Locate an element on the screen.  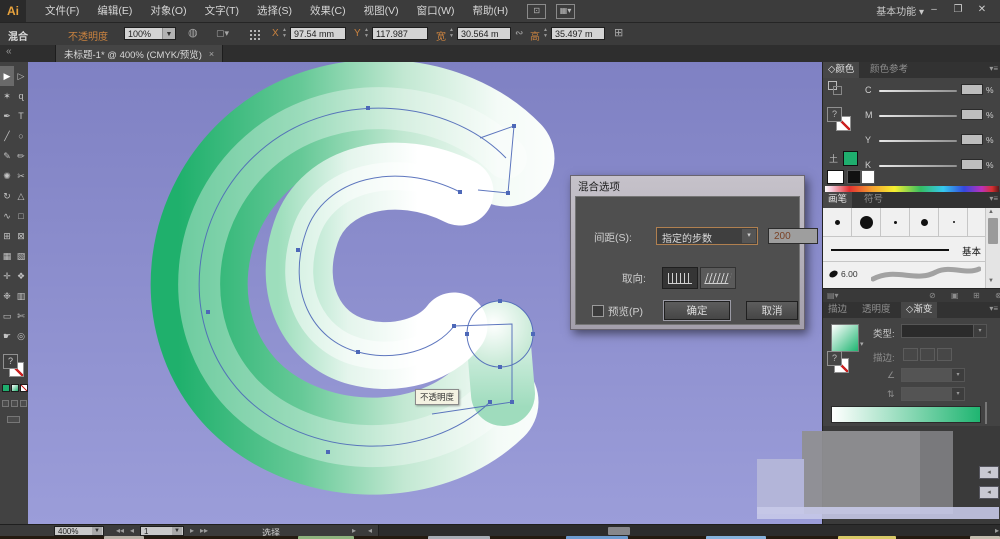
draw-normal-mode-button is located at coordinates (5, 403).